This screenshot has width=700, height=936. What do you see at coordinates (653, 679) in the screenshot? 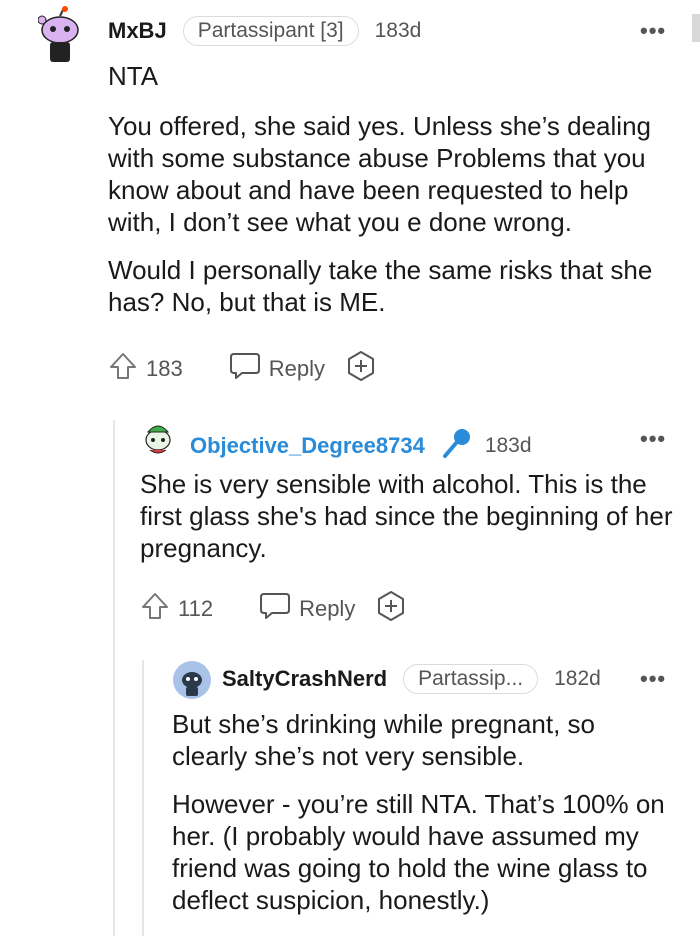
I see `more-options-icon: •••` at bounding box center [653, 679].